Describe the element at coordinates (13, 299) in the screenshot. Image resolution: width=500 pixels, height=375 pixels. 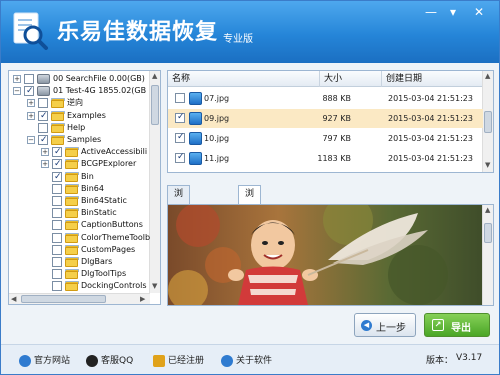
I see `scroll-left-icon: ◀` at that location.